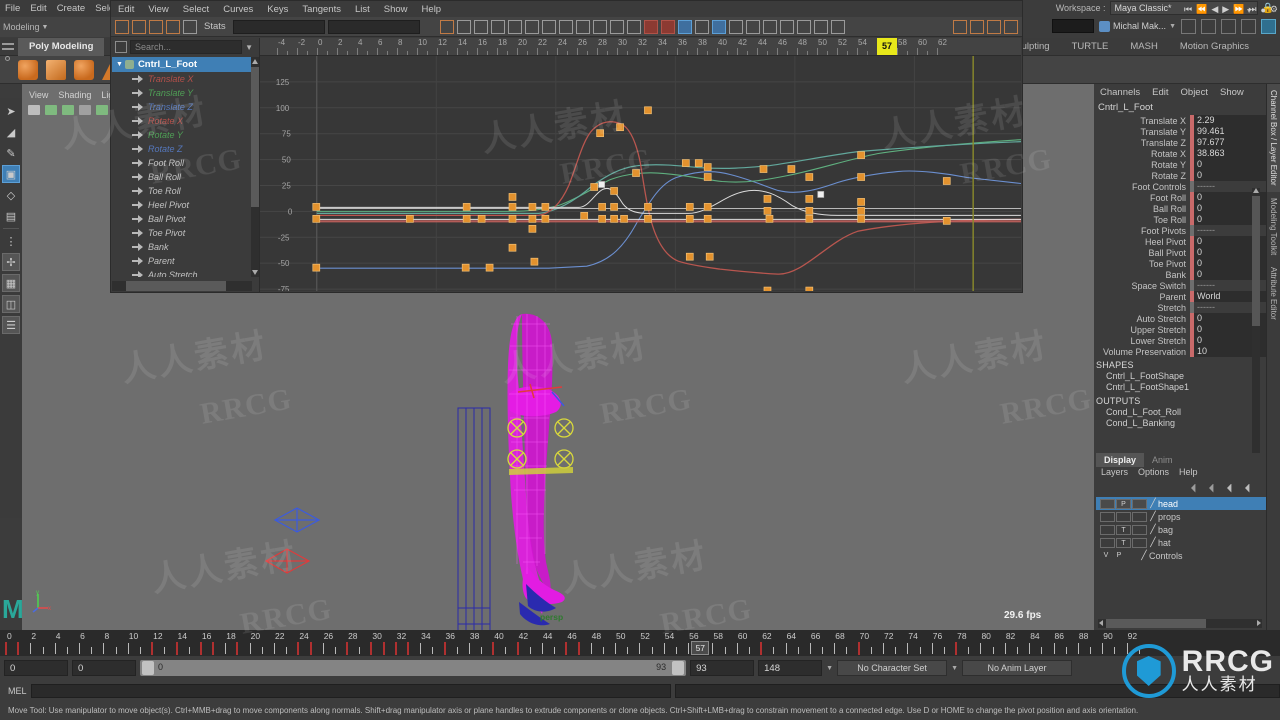  Describe the element at coordinates (1011, 26) in the screenshot. I see `panel-settings-icon` at that location.